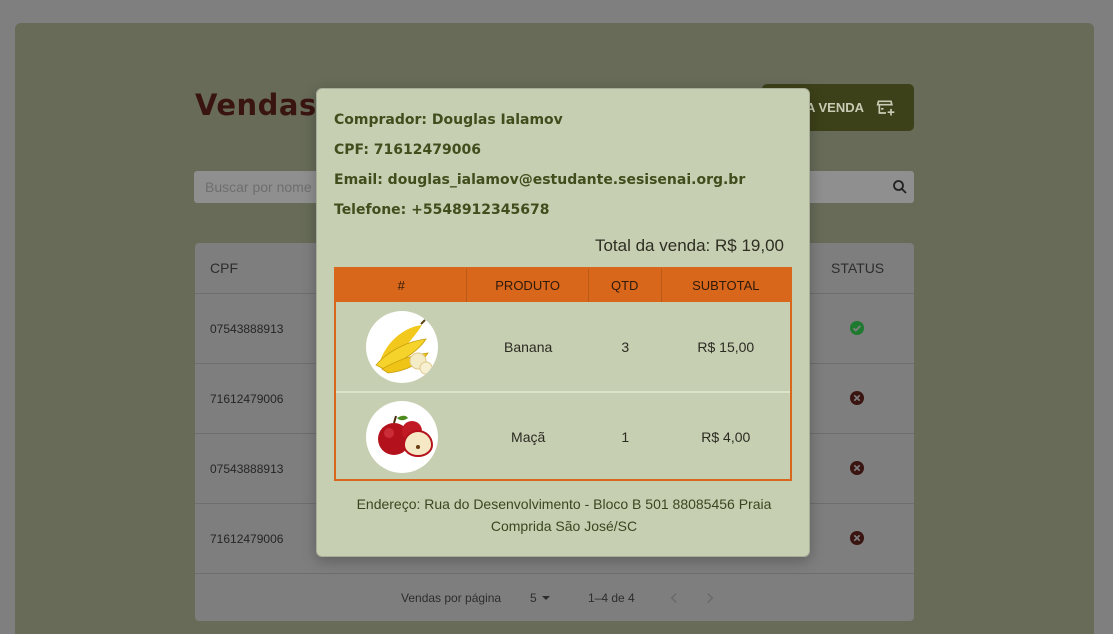 Image resolution: width=1113 pixels, height=634 pixels. What do you see at coordinates (625, 436) in the screenshot?
I see `item-qty: 1` at bounding box center [625, 436].